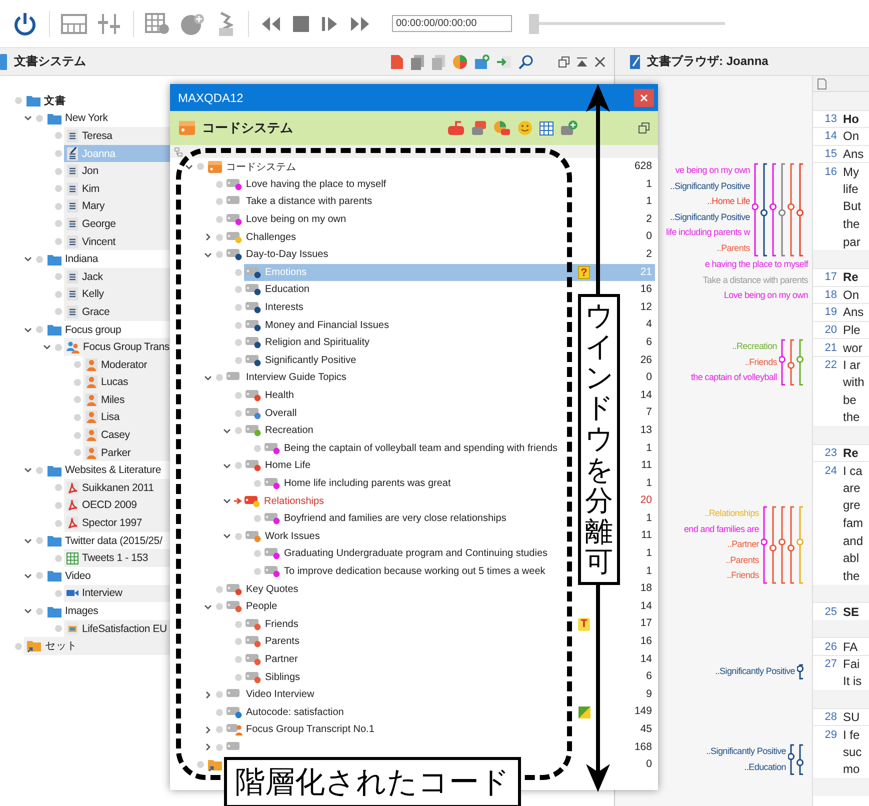  What do you see at coordinates (117, 523) in the screenshot?
I see `document-item: Spector 1997` at bounding box center [117, 523].